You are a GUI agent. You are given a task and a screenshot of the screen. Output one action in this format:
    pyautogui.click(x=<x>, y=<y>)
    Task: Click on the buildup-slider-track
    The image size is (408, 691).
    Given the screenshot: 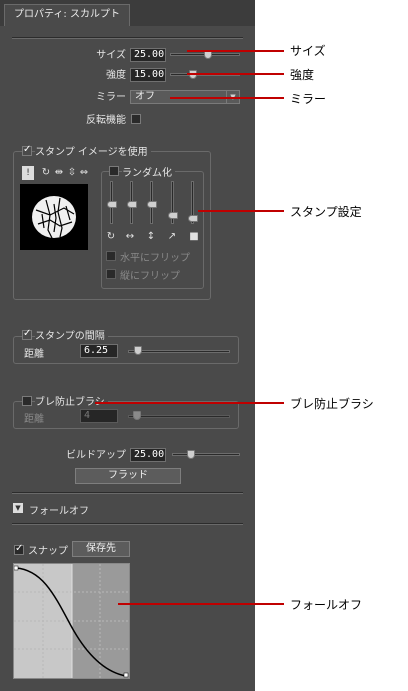 What is the action you would take?
    pyautogui.click(x=206, y=454)
    